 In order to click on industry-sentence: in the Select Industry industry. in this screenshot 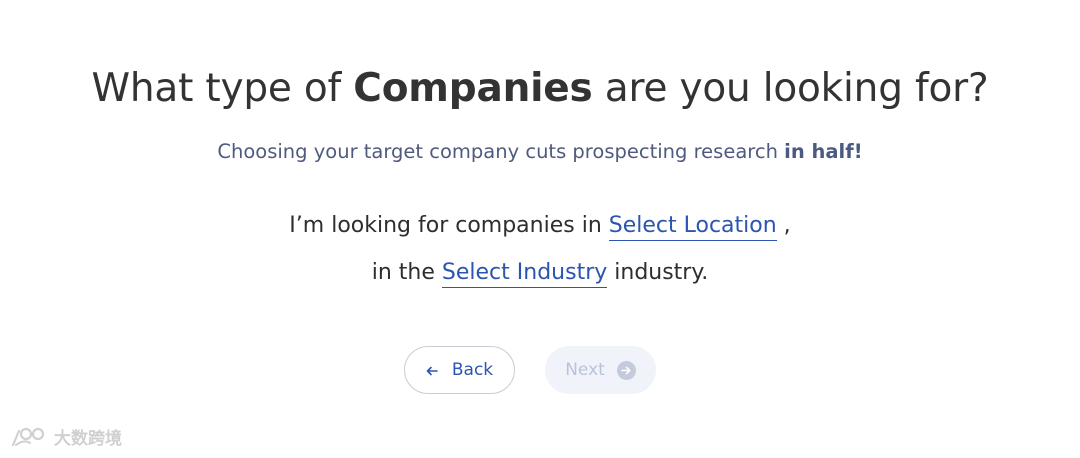, I will do `click(540, 274)`.